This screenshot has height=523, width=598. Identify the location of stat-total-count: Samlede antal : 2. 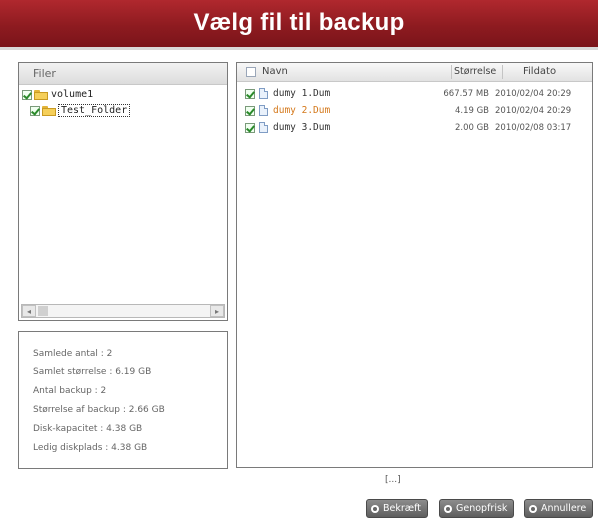
(73, 354).